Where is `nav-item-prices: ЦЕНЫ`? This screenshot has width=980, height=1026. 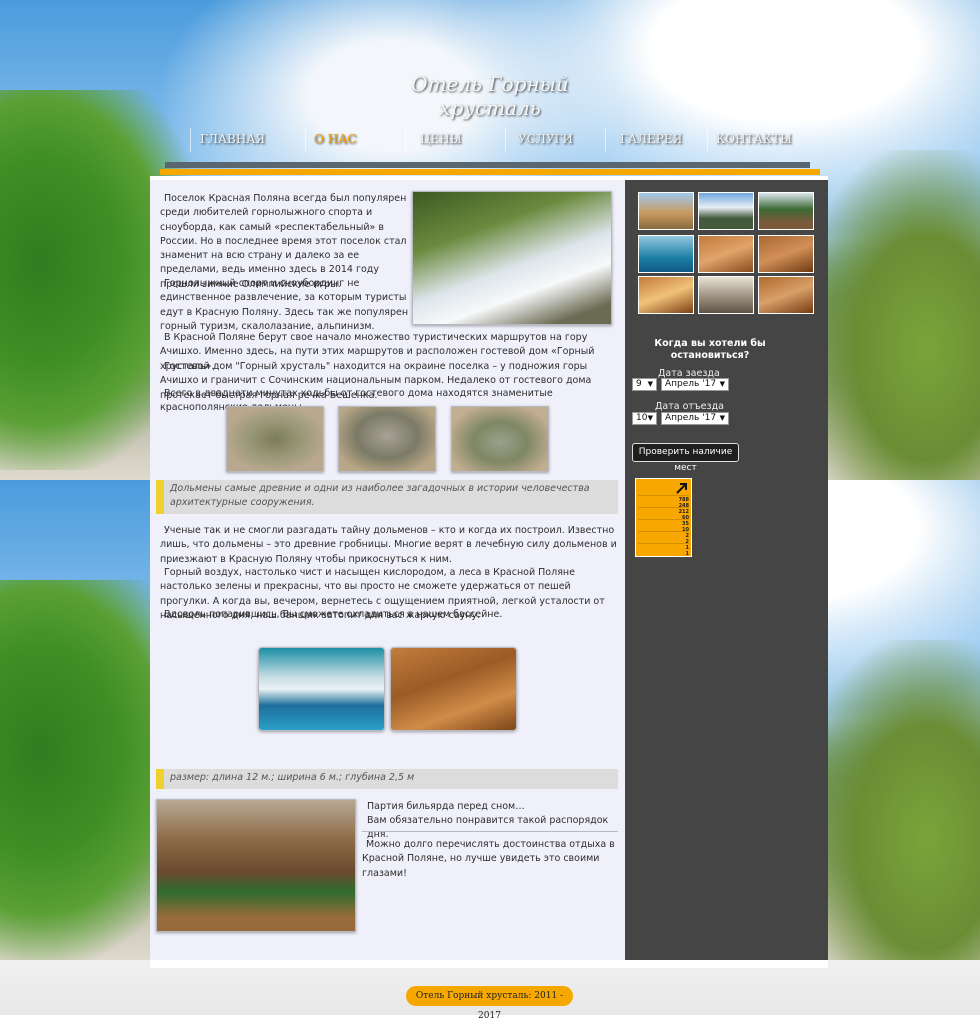 nav-item-prices: ЦЕНЫ is located at coordinates (441, 139).